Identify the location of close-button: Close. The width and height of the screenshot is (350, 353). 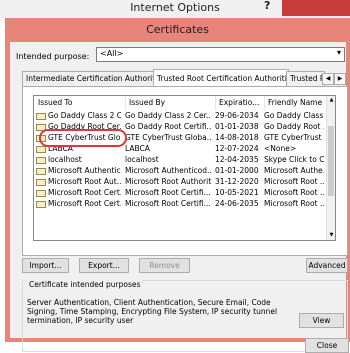
(327, 345).